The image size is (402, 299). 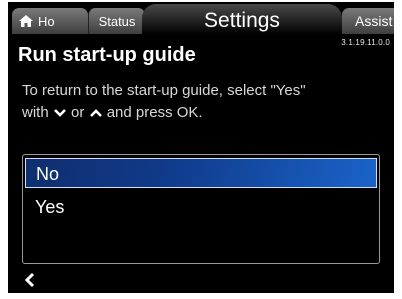 What do you see at coordinates (107, 55) in the screenshot?
I see `page-title: Run start-up guide` at bounding box center [107, 55].